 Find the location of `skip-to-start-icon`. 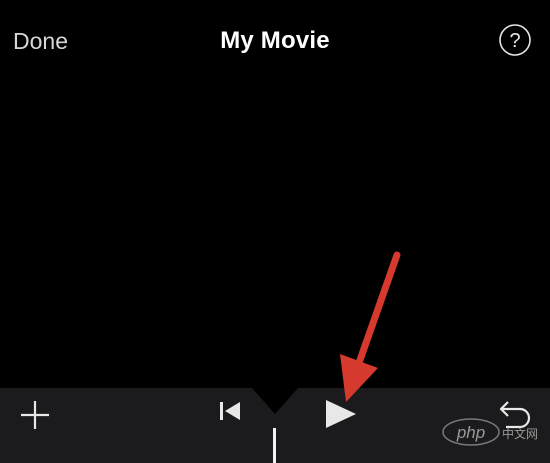

skip-to-start-icon is located at coordinates (230, 411).